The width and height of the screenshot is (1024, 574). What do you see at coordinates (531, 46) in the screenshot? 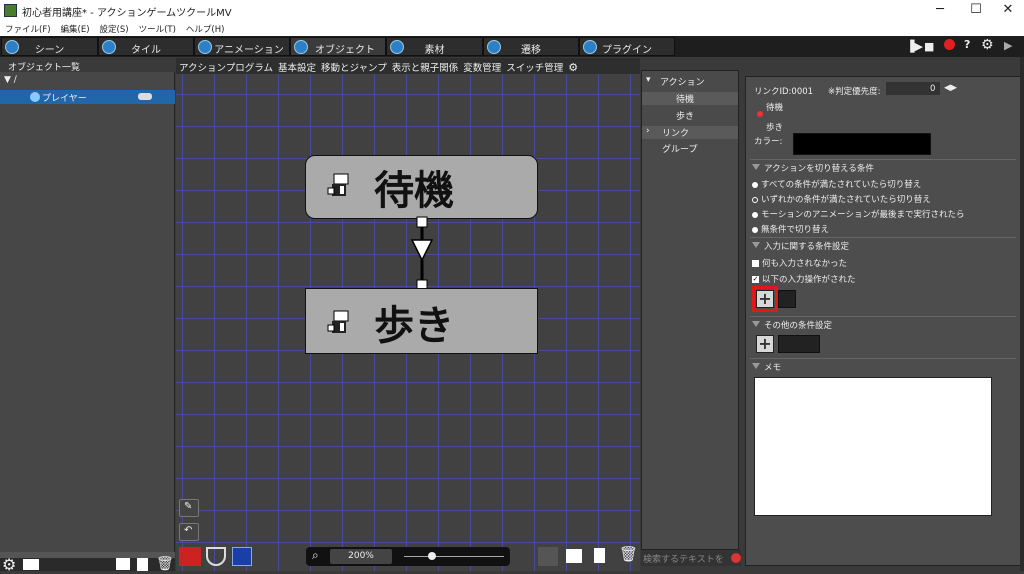
I see `tab-transition: 遷移` at bounding box center [531, 46].